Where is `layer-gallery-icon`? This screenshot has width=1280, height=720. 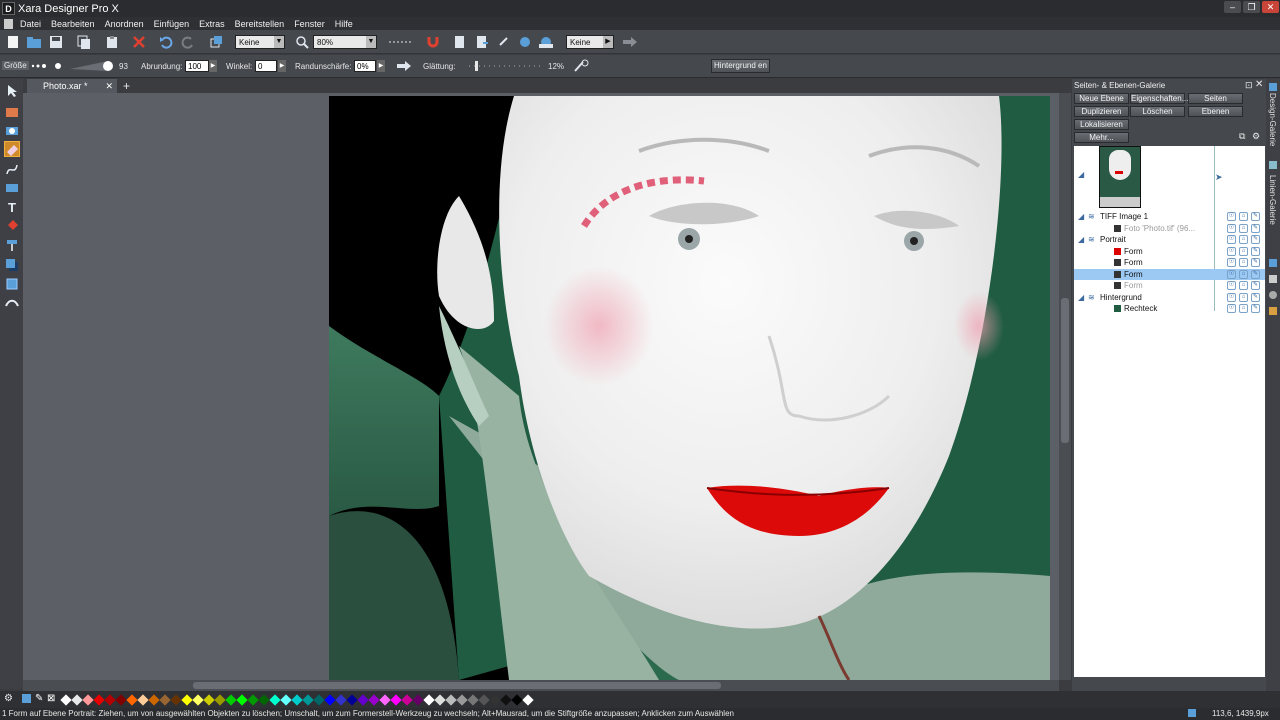 layer-gallery-icon is located at coordinates (1273, 263).